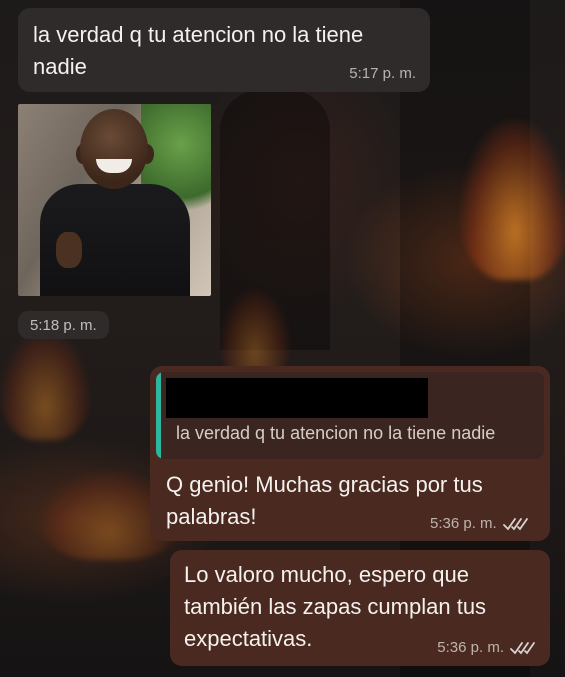 The height and width of the screenshot is (677, 565). Describe the element at coordinates (114, 149) in the screenshot. I see `photo-child-head` at that location.